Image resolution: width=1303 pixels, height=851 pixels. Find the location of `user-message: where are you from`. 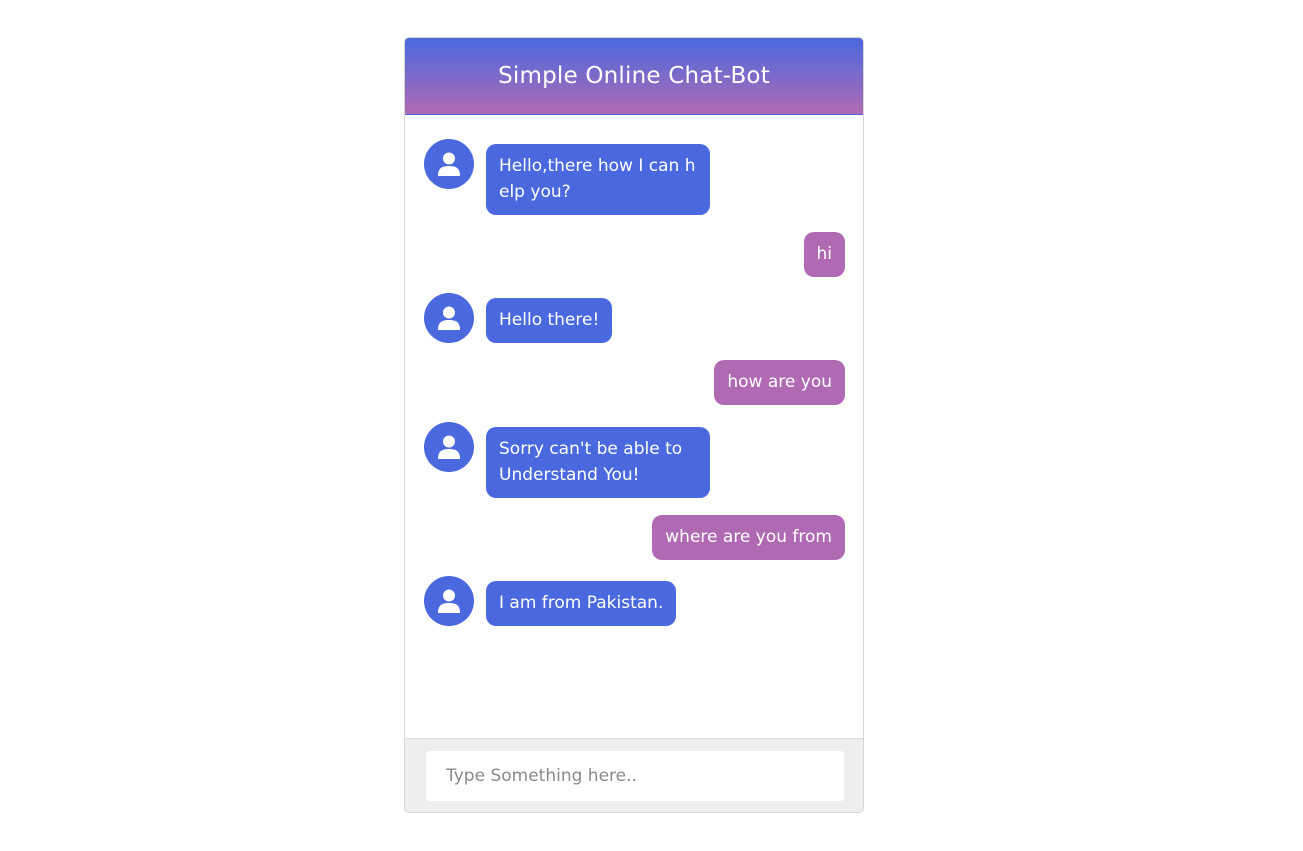

user-message: where are you from is located at coordinates (748, 537).